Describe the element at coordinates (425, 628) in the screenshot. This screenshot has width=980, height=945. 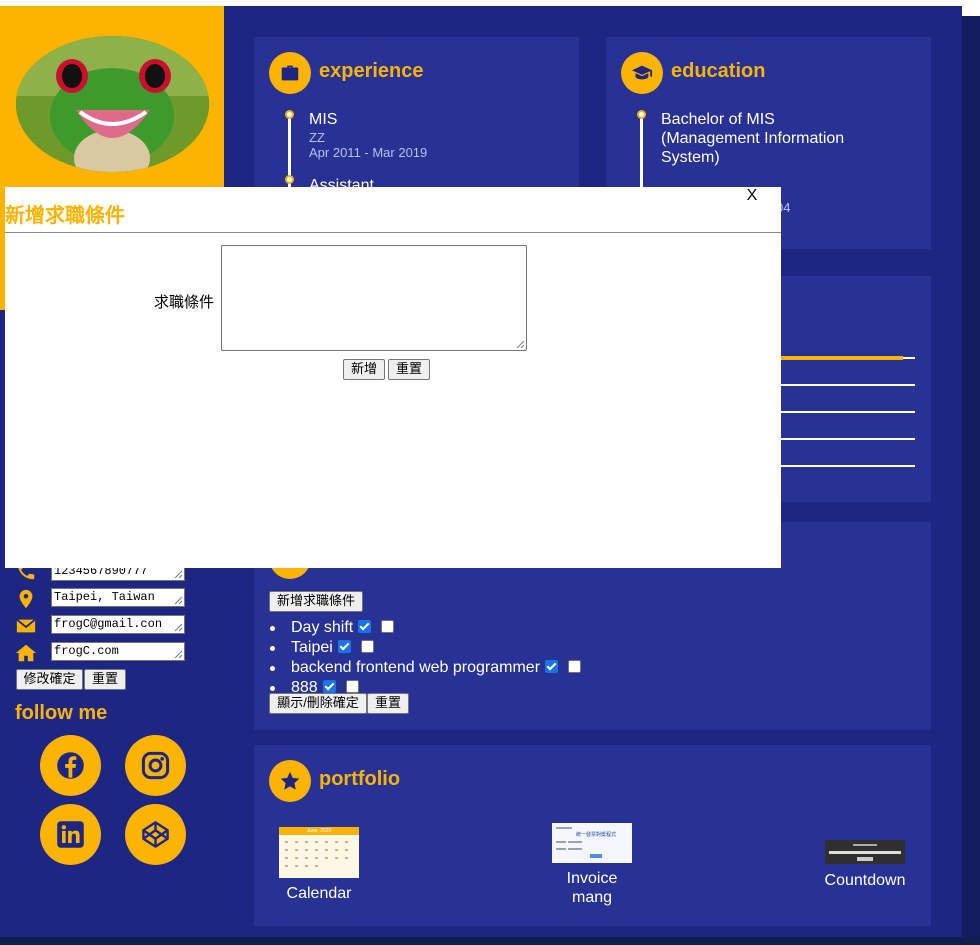
I see `list-item: Day shift` at that location.